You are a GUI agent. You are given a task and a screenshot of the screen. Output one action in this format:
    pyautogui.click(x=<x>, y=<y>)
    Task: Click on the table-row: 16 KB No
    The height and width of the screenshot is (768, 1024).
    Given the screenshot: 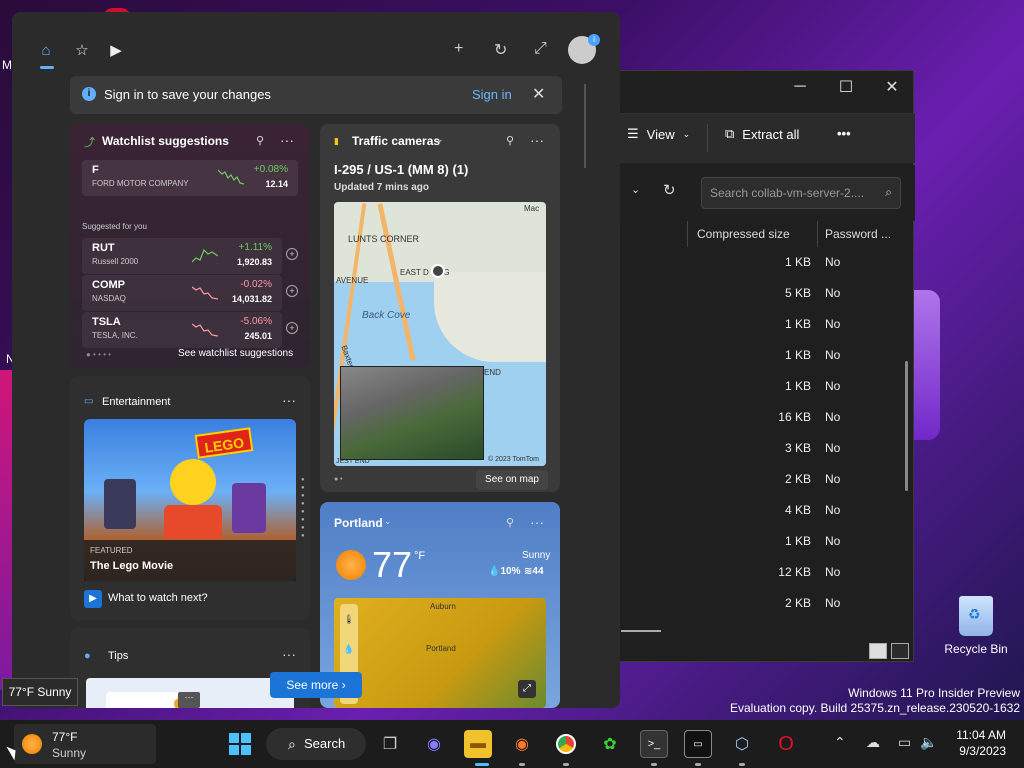 What is the action you would take?
    pyautogui.click(x=758, y=425)
    